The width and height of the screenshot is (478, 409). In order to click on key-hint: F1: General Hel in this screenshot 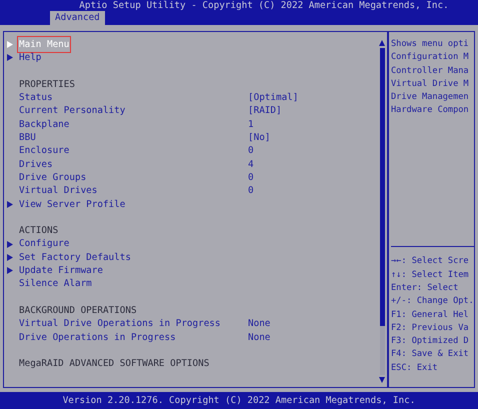, I will do `click(430, 315)`.